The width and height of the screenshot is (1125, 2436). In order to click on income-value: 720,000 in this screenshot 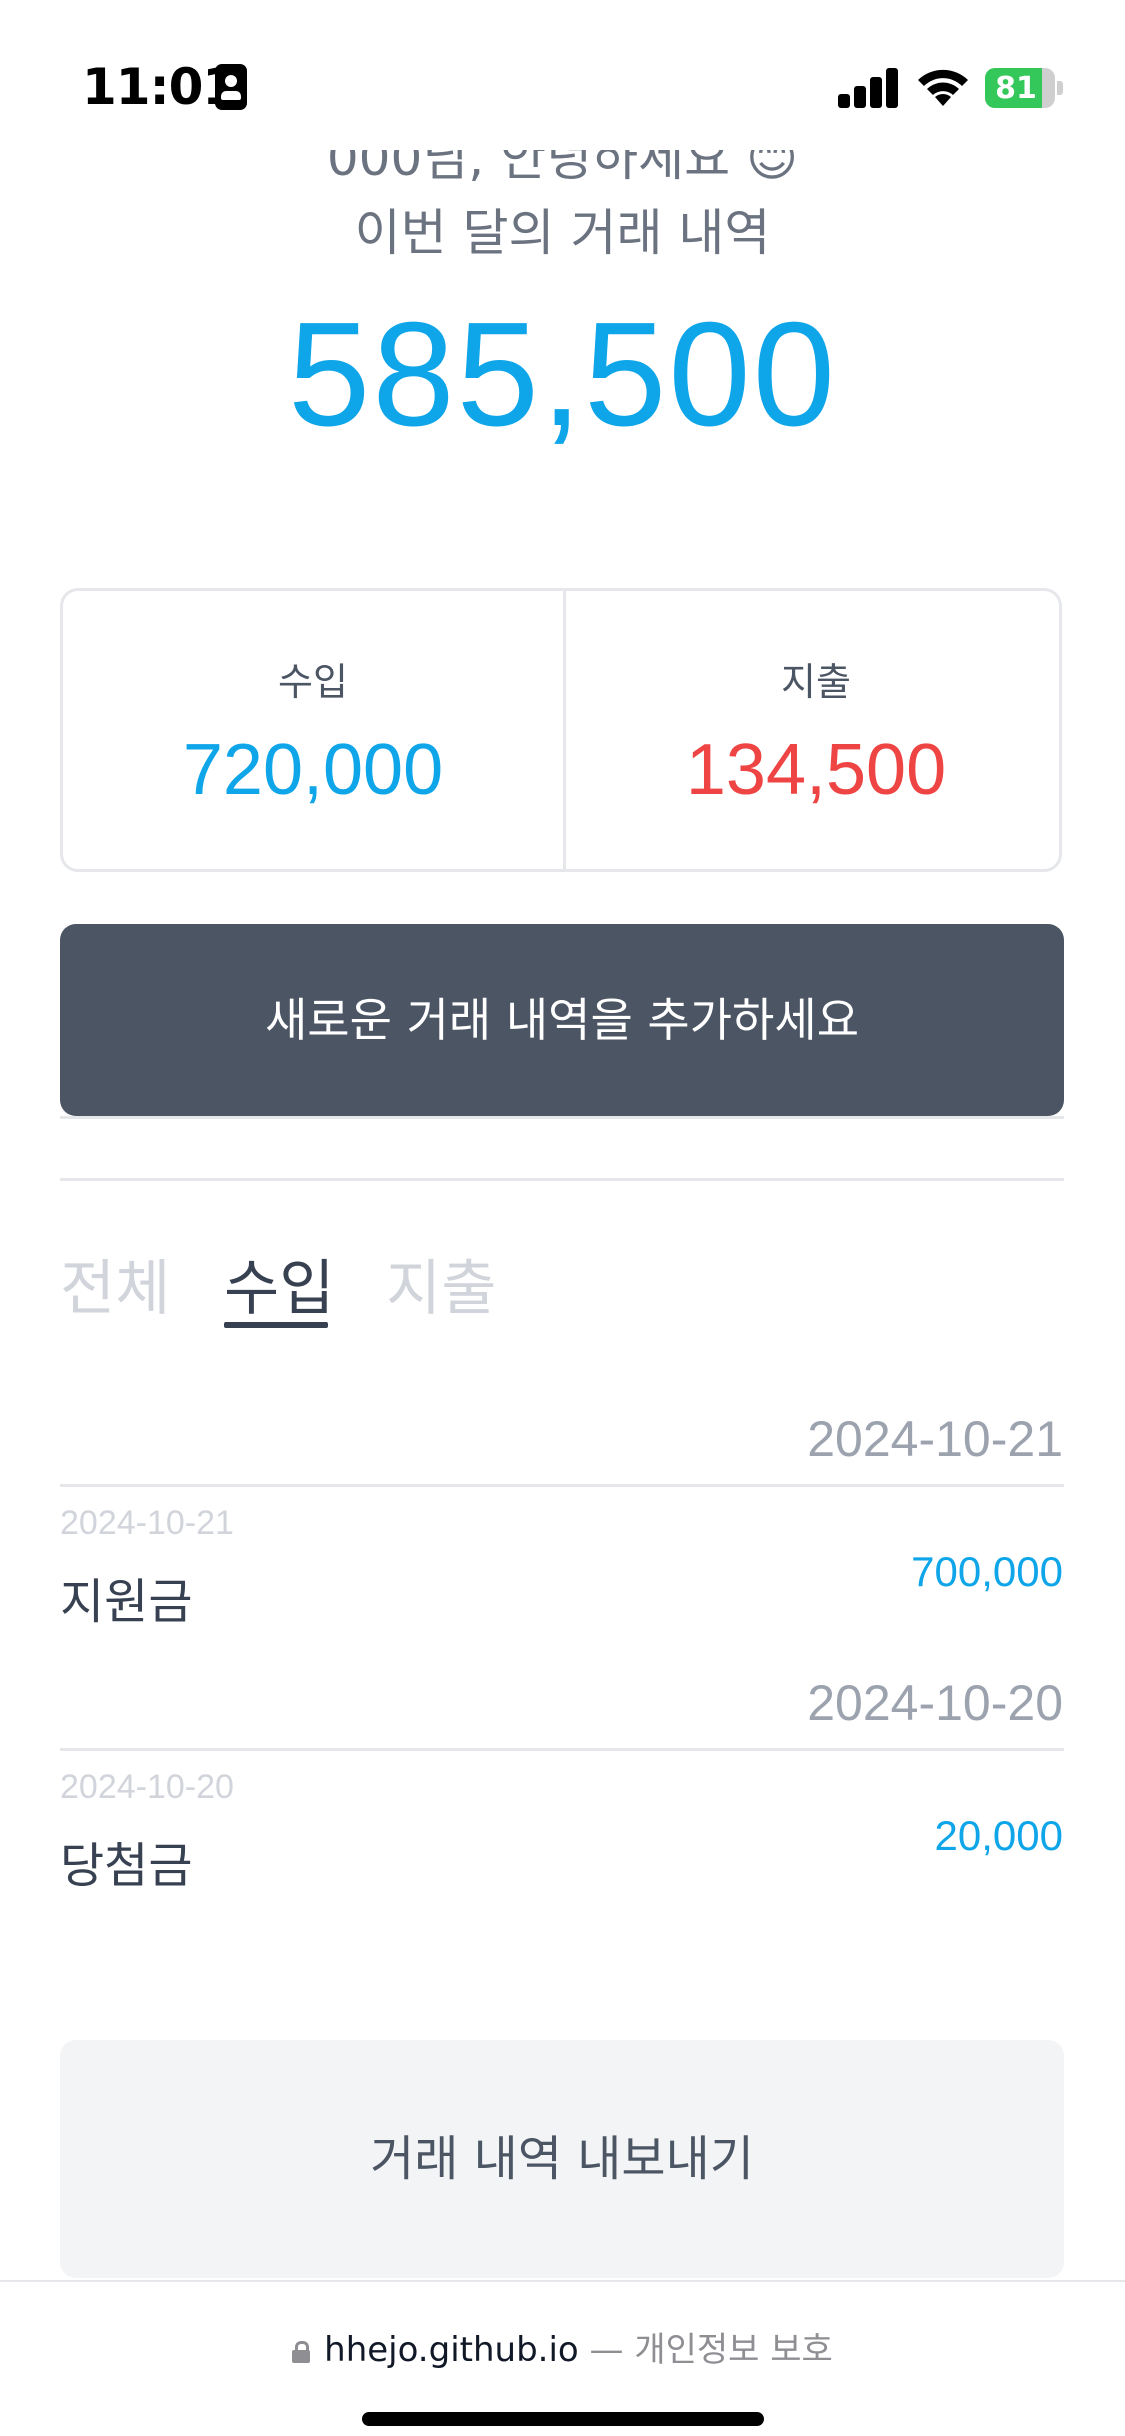, I will do `click(313, 770)`.